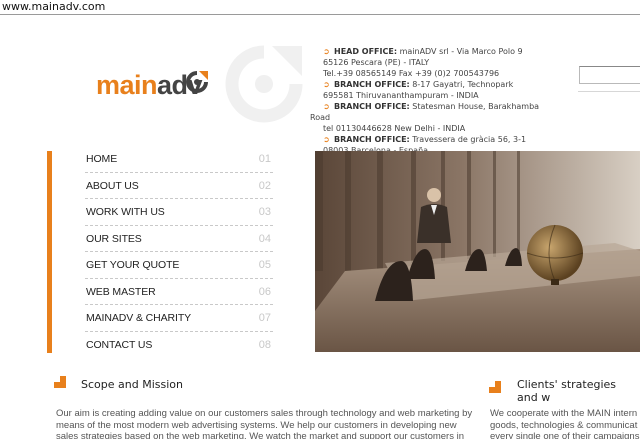 This screenshot has height=439, width=640. What do you see at coordinates (179, 265) in the screenshot?
I see `menu-item-get-your-quote: GET YOUR QUOTE 05` at bounding box center [179, 265].